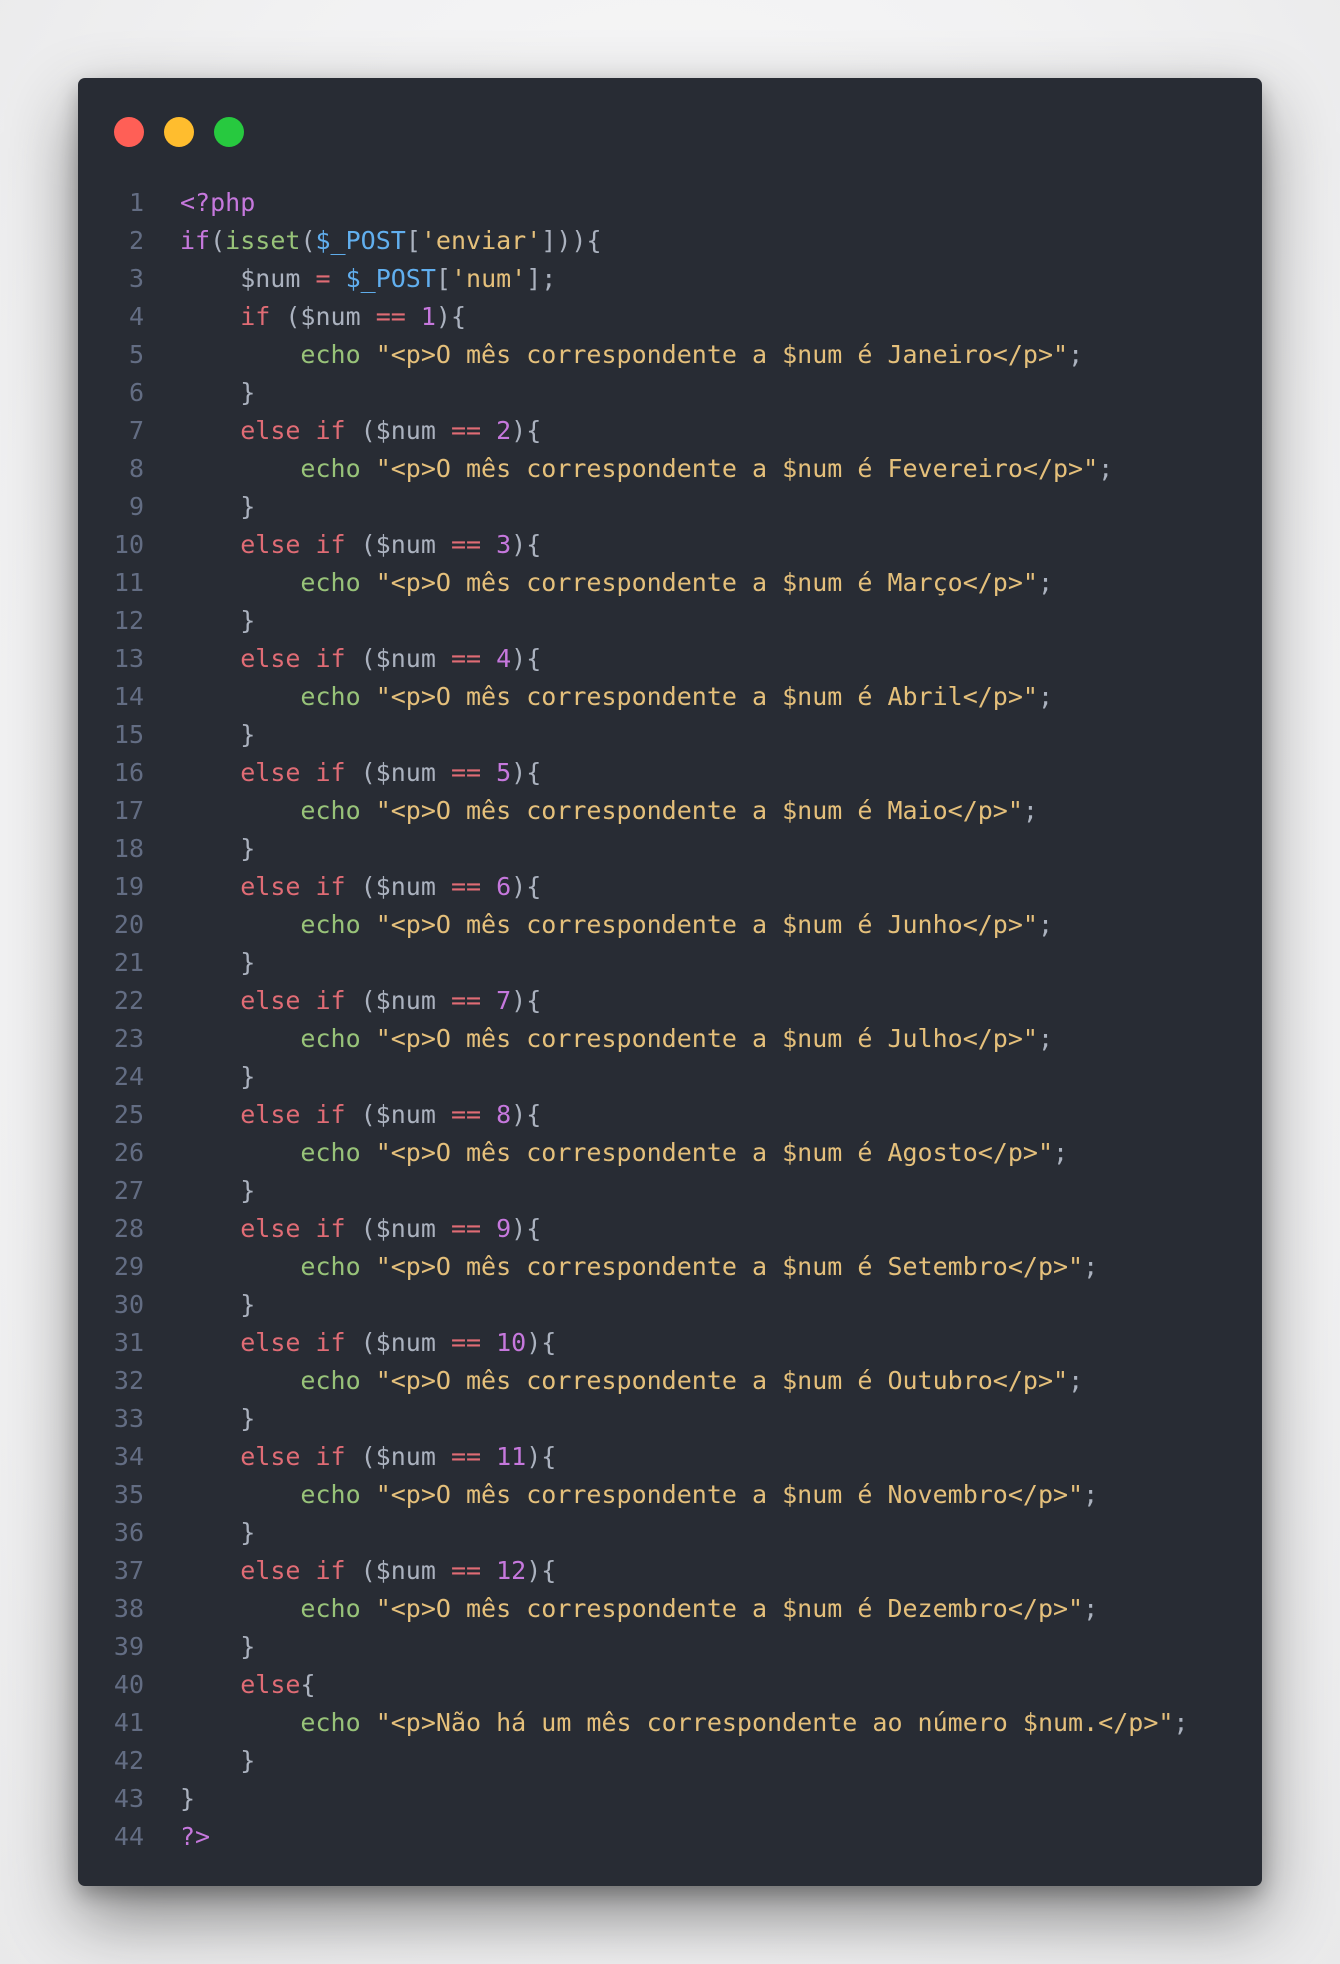 This screenshot has height=1964, width=1340. What do you see at coordinates (128, 1722) in the screenshot?
I see `line-number: 41` at bounding box center [128, 1722].